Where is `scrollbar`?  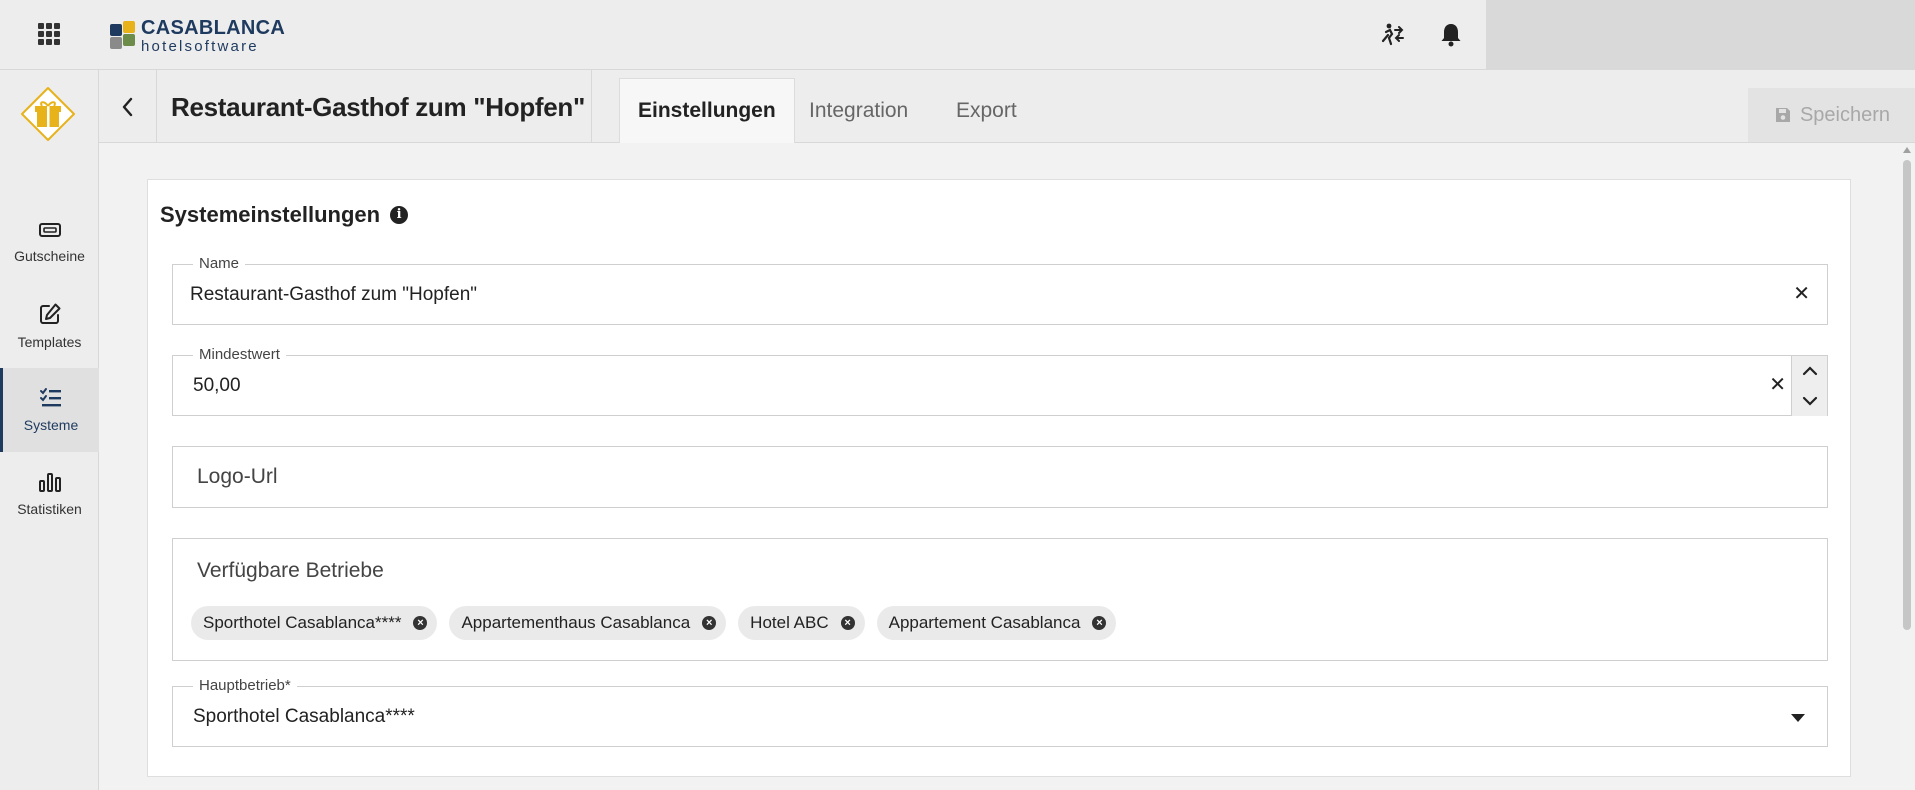
scrollbar is located at coordinates (1907, 467).